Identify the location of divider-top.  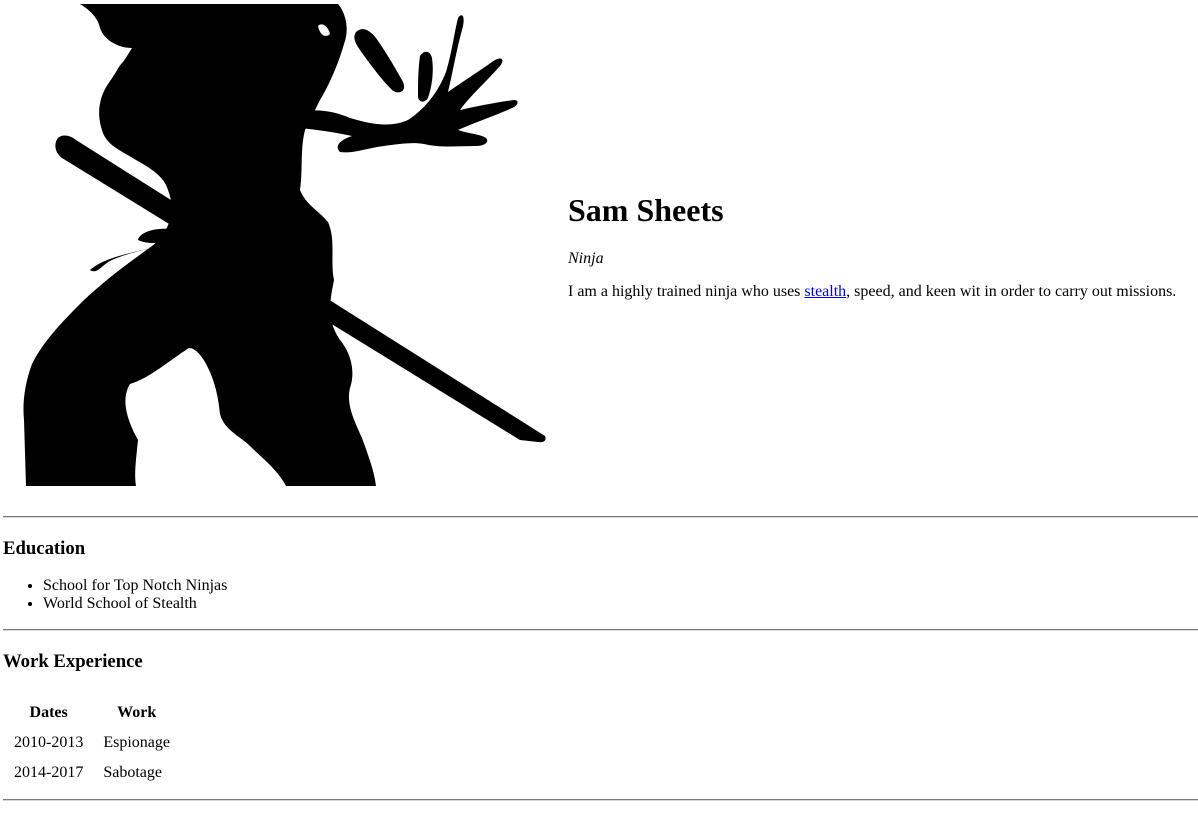
(600, 517).